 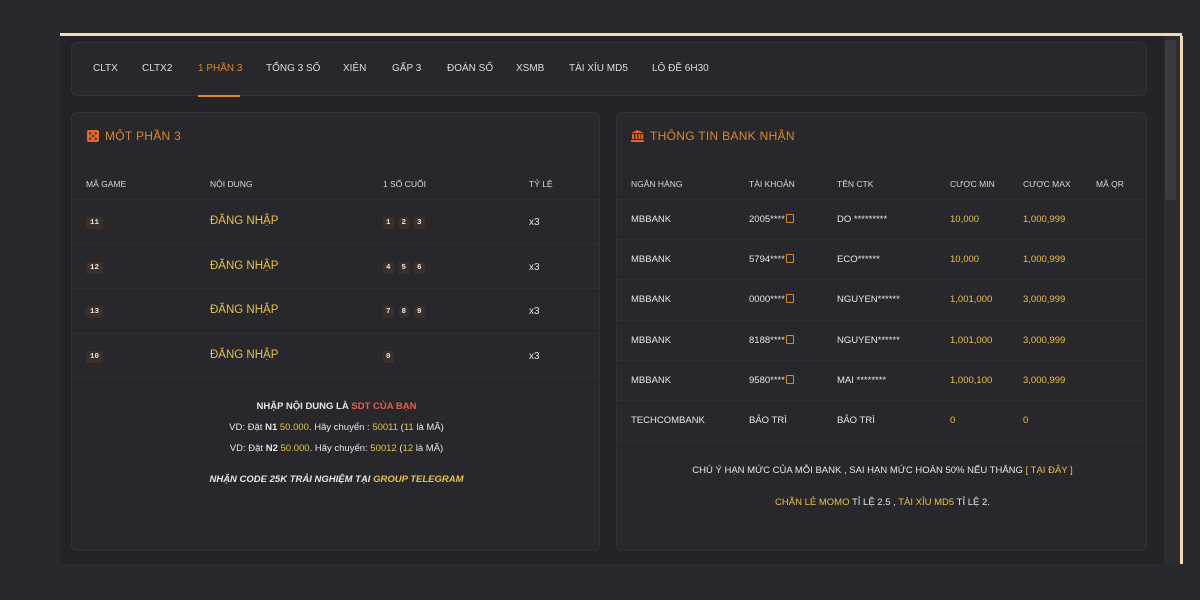 I want to click on example-text: là MÃ), so click(x=428, y=427).